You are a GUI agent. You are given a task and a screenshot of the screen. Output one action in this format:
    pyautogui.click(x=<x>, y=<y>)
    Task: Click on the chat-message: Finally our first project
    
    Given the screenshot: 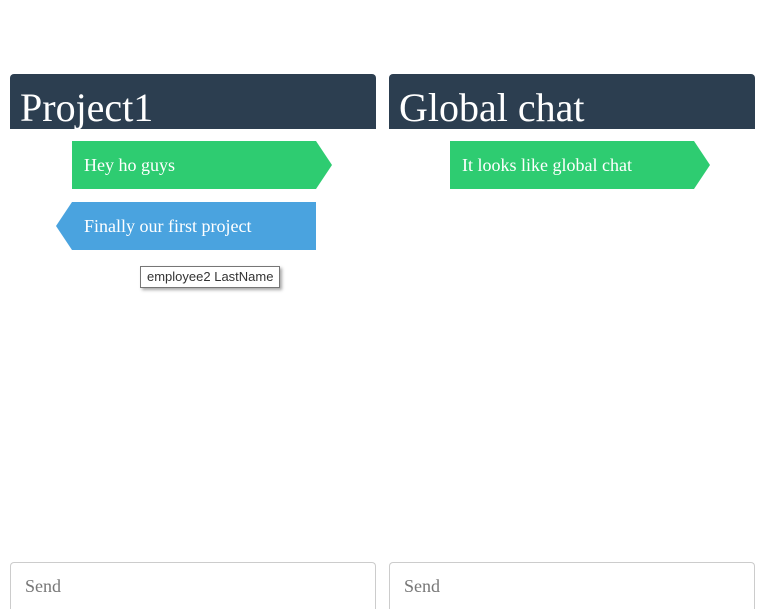 What is the action you would take?
    pyautogui.click(x=186, y=226)
    